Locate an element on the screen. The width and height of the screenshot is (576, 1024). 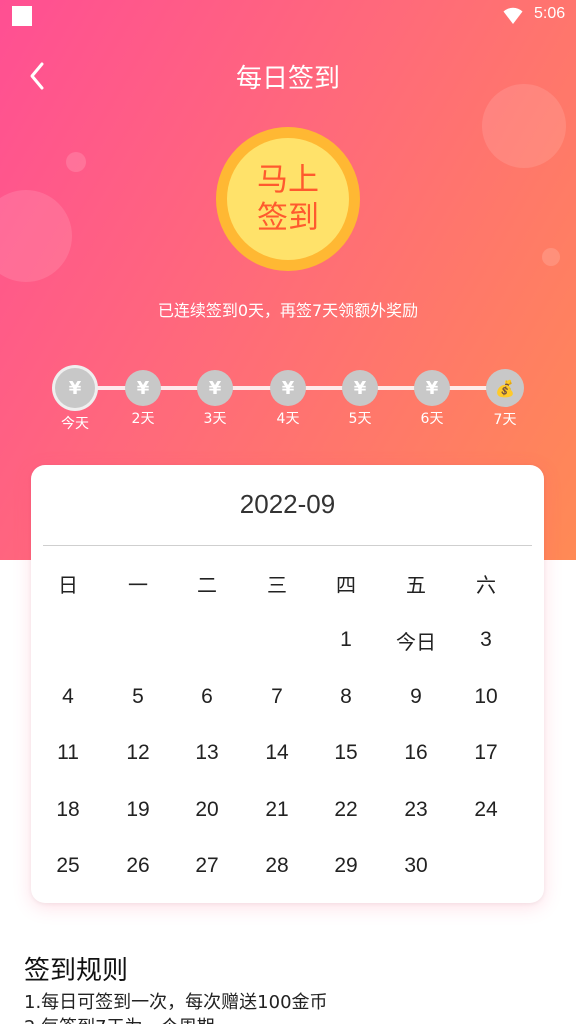
reward-day-6: ¥6天 is located at coordinates (432, 399).